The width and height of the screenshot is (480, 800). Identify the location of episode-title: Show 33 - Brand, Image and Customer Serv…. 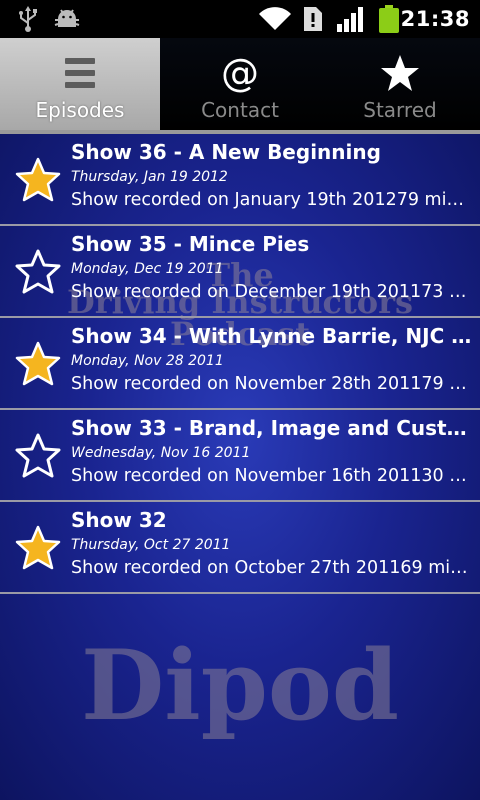
(273, 428).